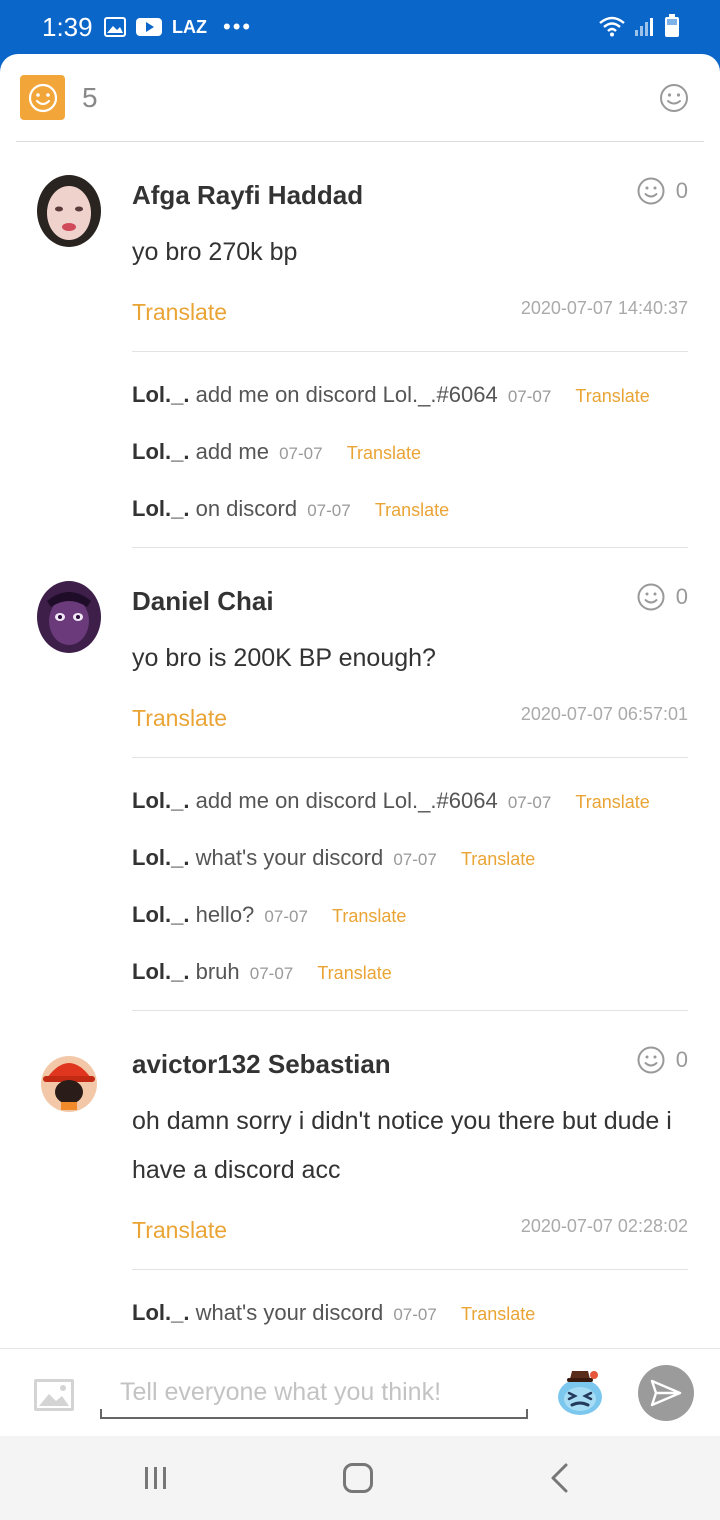 This screenshot has height=1520, width=720. I want to click on back-icon, so click(560, 1478).